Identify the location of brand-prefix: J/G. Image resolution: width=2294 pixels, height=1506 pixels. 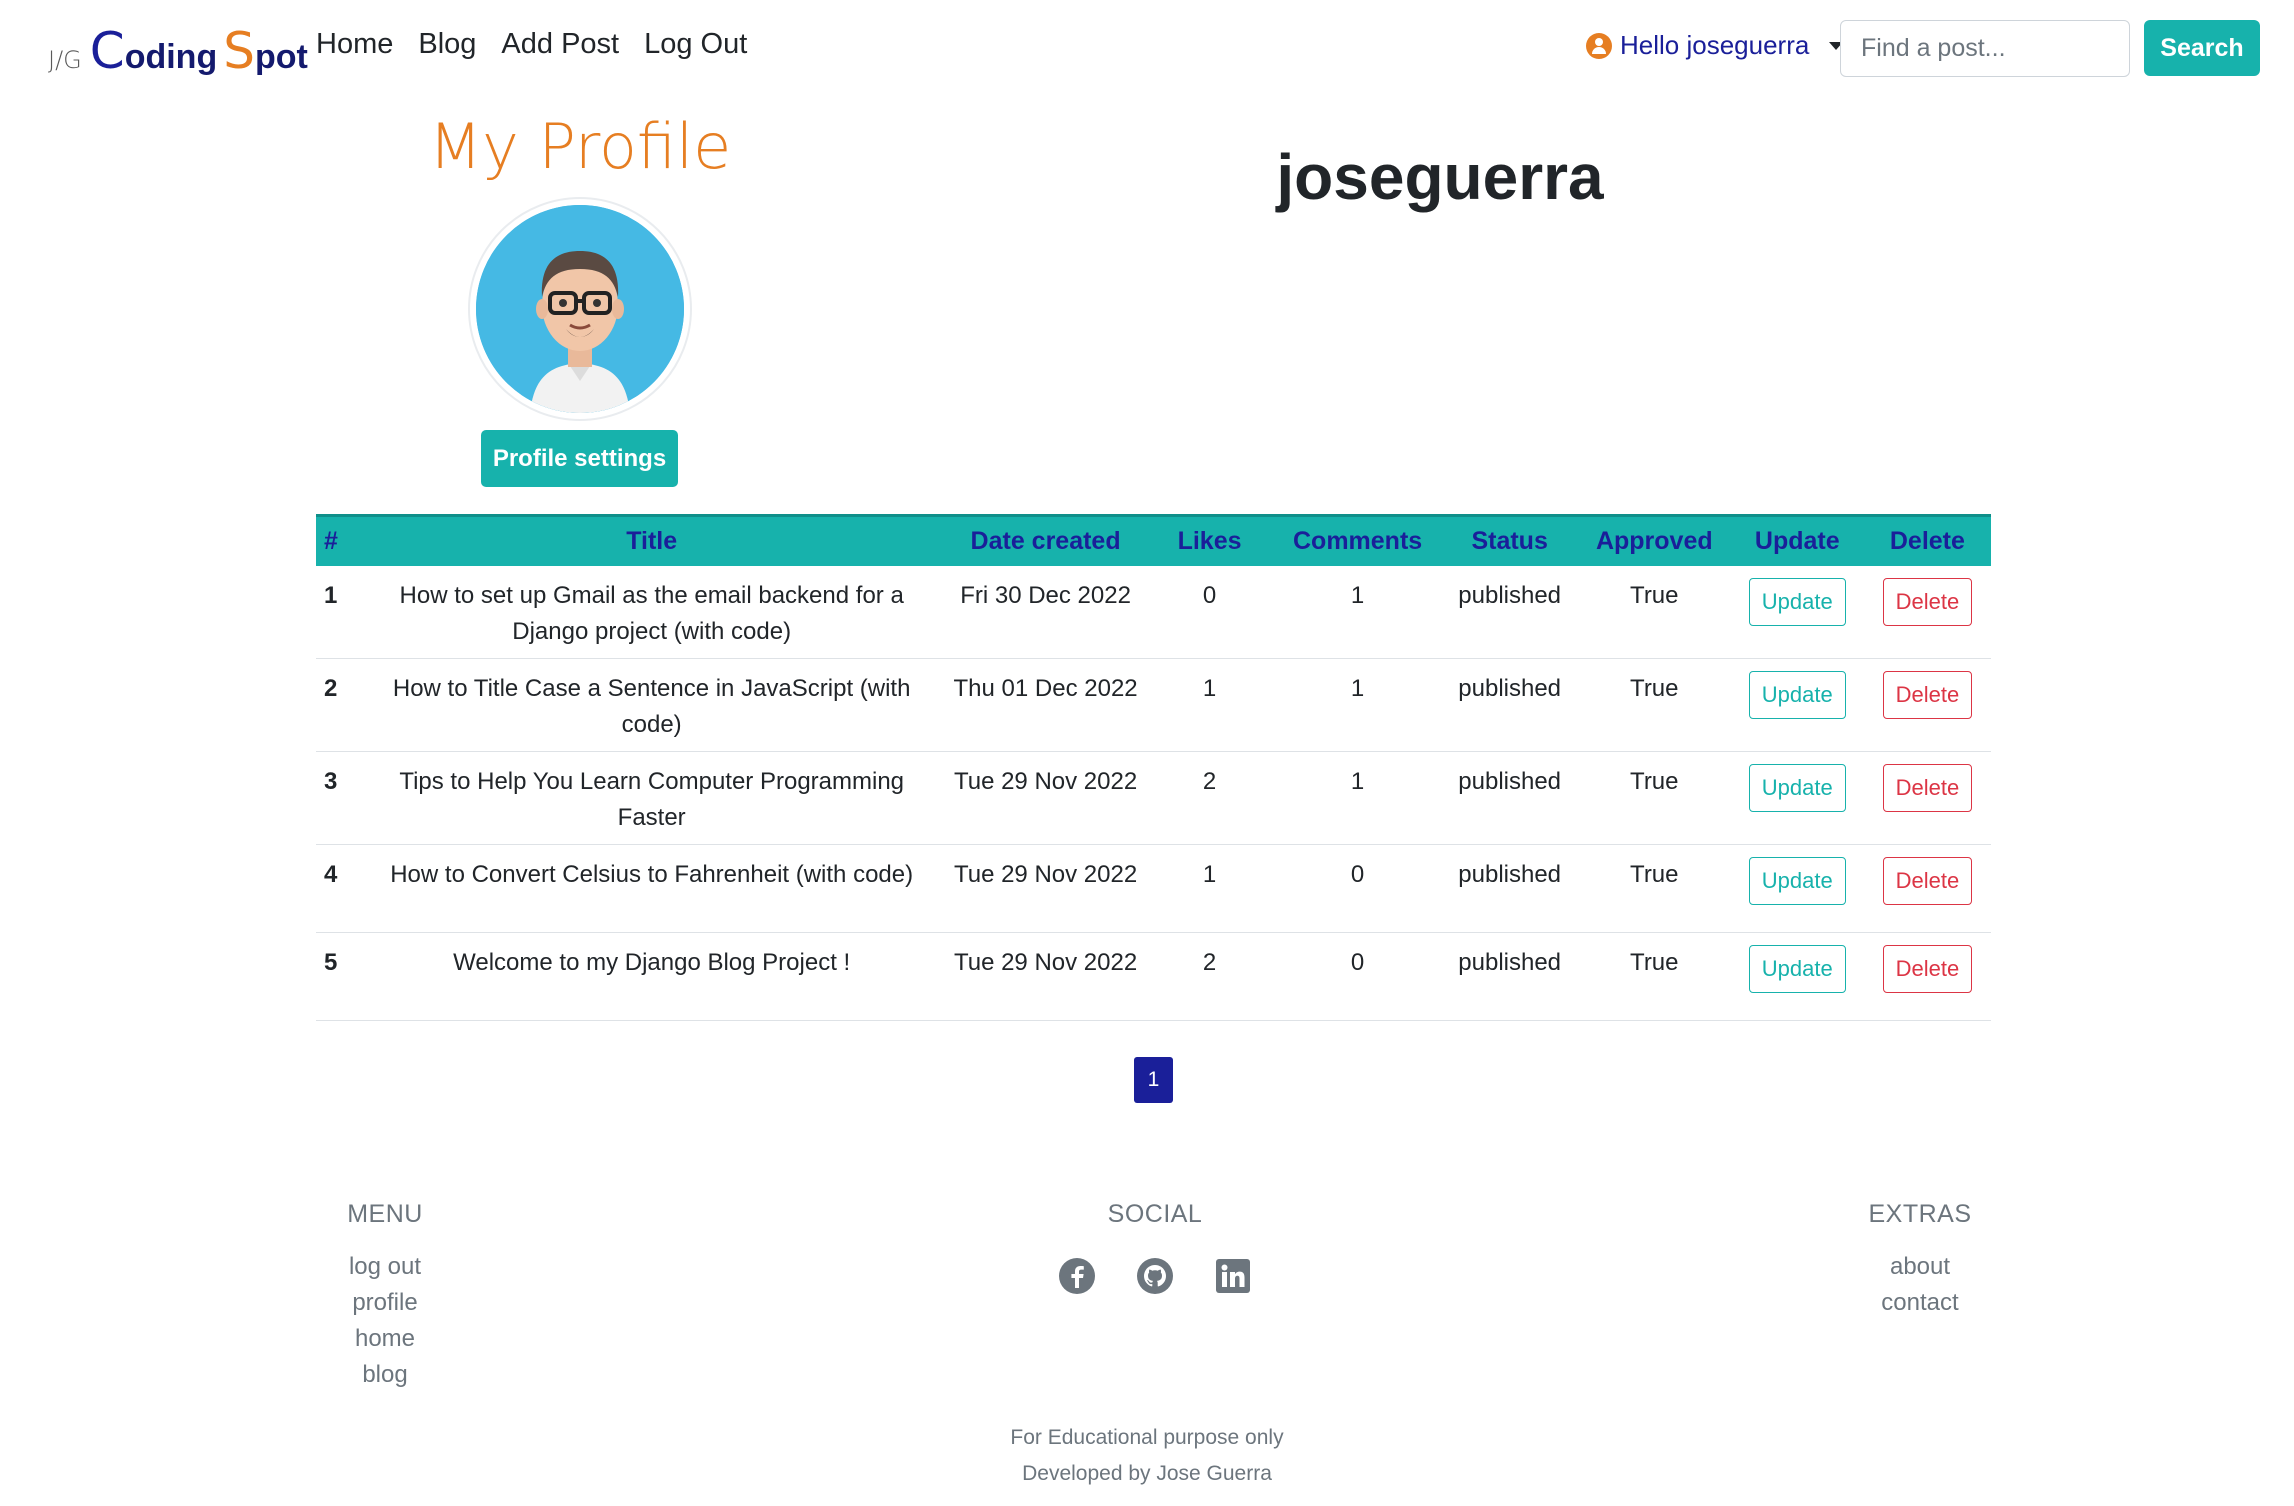
(65, 60).